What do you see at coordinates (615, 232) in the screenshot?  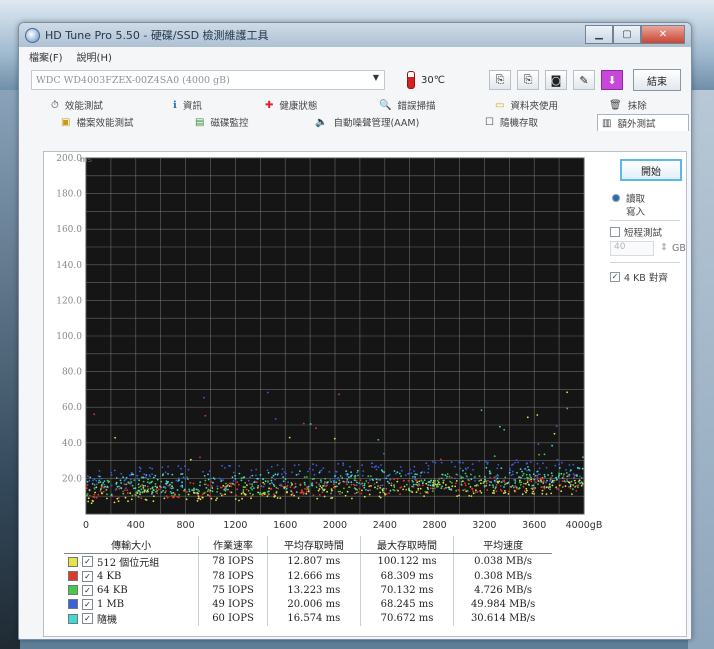 I see `short-test-checkbox` at bounding box center [615, 232].